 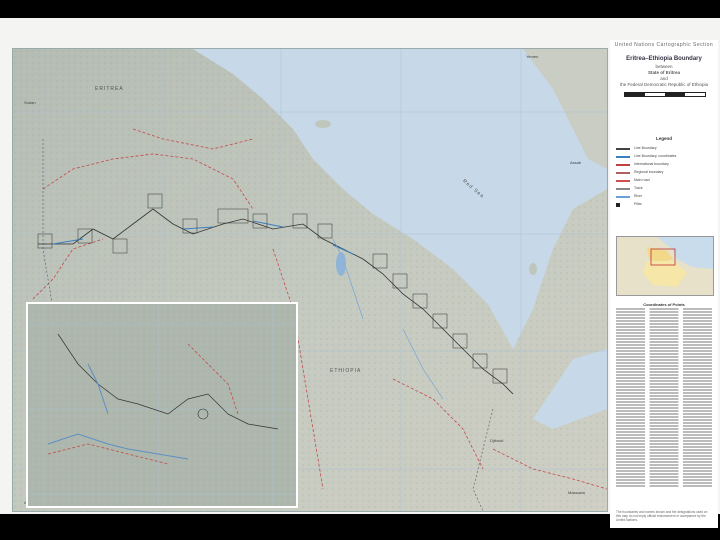 I want to click on legend-item: Main road, so click(x=665, y=181).